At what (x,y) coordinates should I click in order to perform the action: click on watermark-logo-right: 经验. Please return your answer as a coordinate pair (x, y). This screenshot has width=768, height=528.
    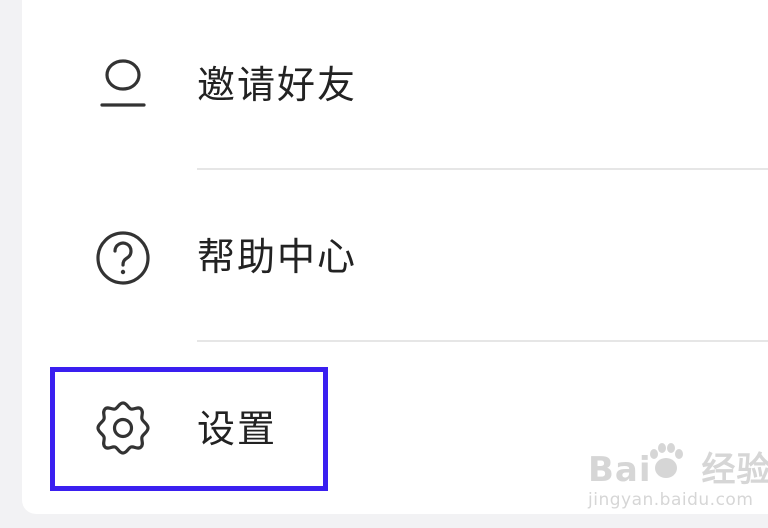
    Looking at the image, I should click on (734, 470).